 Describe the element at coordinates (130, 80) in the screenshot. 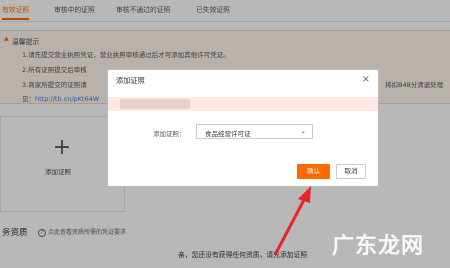

I see `dialog-title: 添加证照` at that location.